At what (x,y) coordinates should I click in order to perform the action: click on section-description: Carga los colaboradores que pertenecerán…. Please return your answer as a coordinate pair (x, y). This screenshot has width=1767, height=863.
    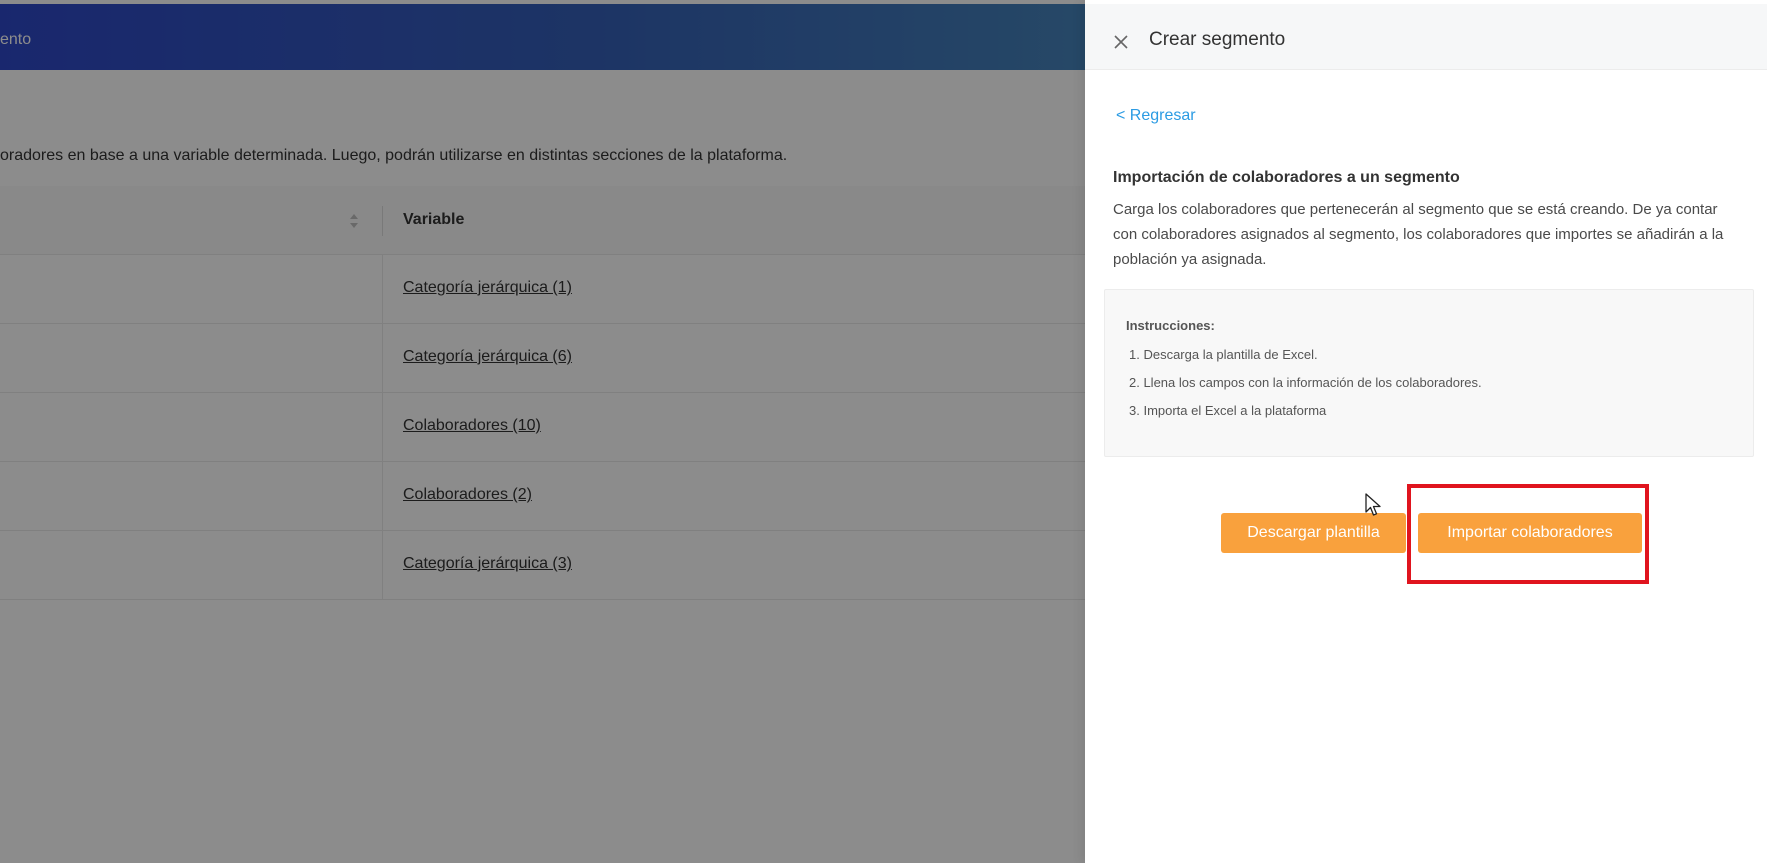
    Looking at the image, I should click on (1418, 234).